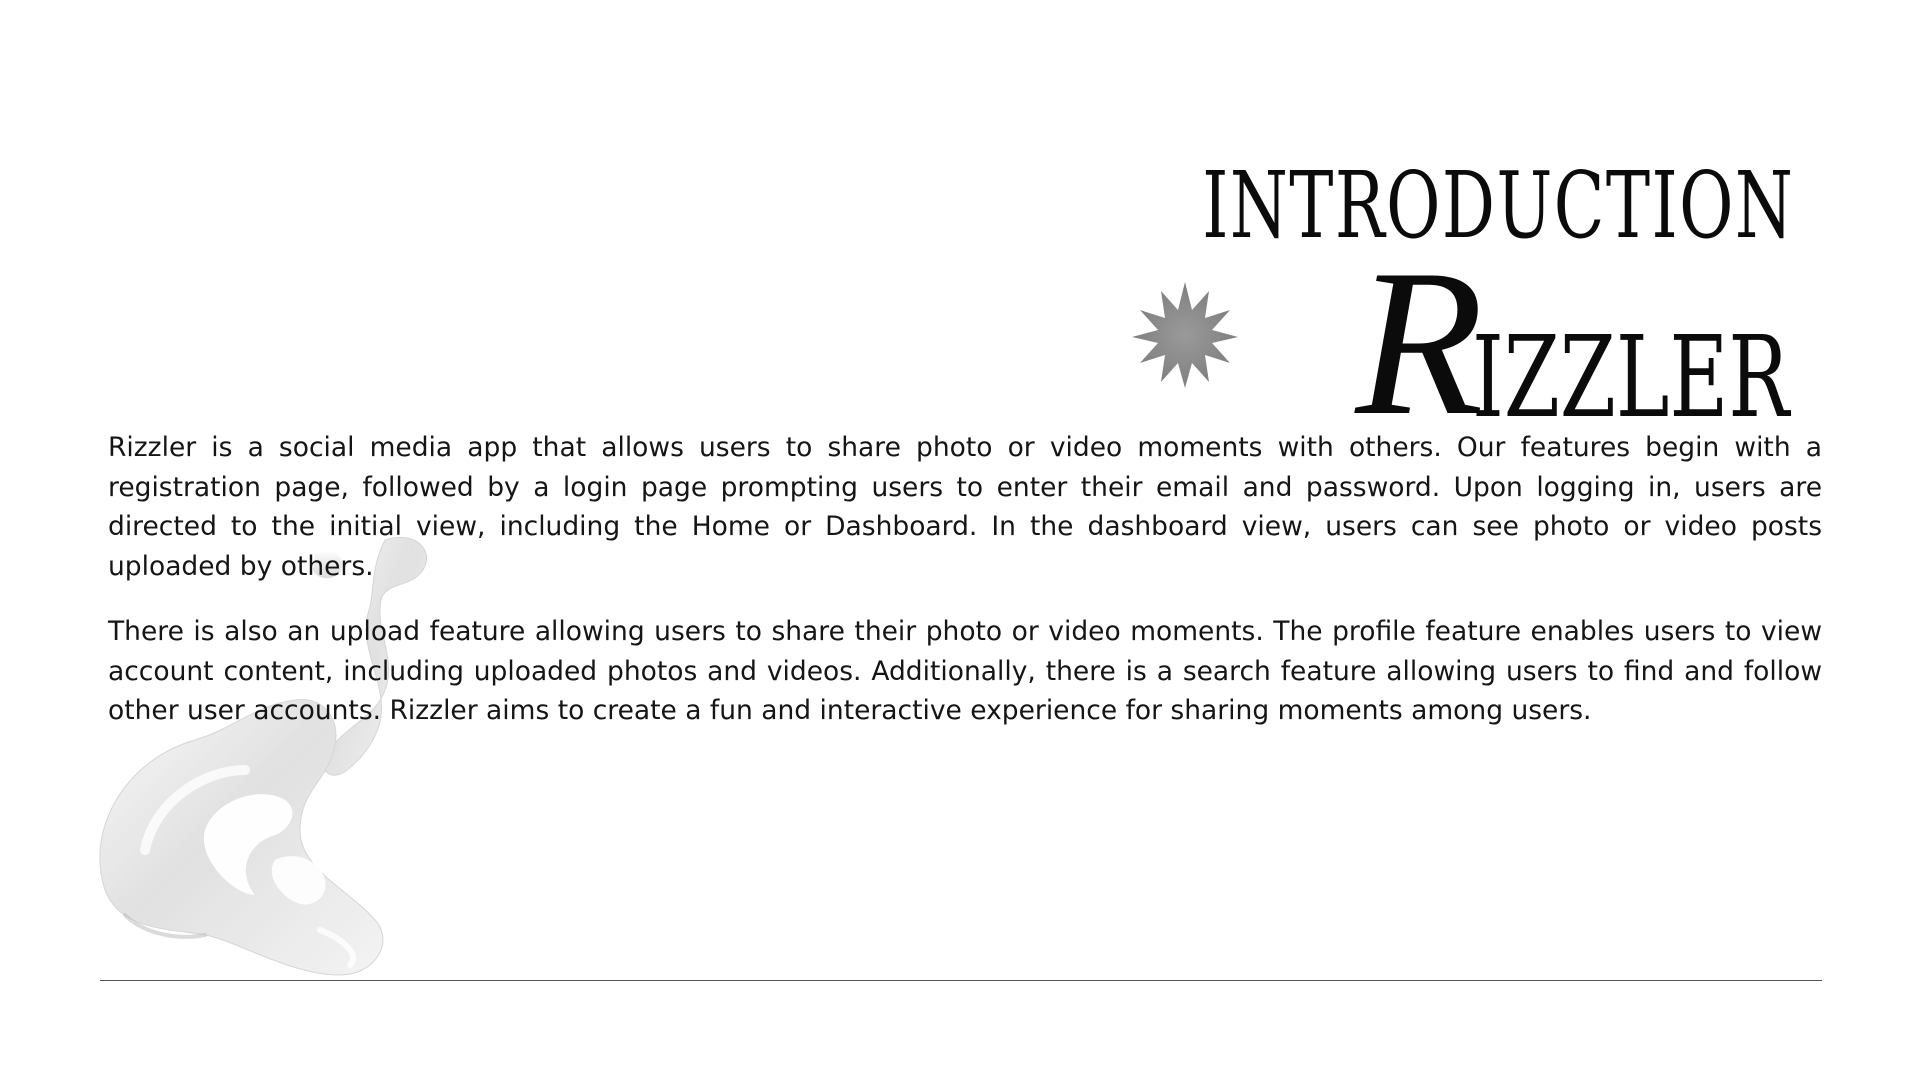 This screenshot has height=1080, width=1920. What do you see at coordinates (961, 980) in the screenshot?
I see `divider-line` at bounding box center [961, 980].